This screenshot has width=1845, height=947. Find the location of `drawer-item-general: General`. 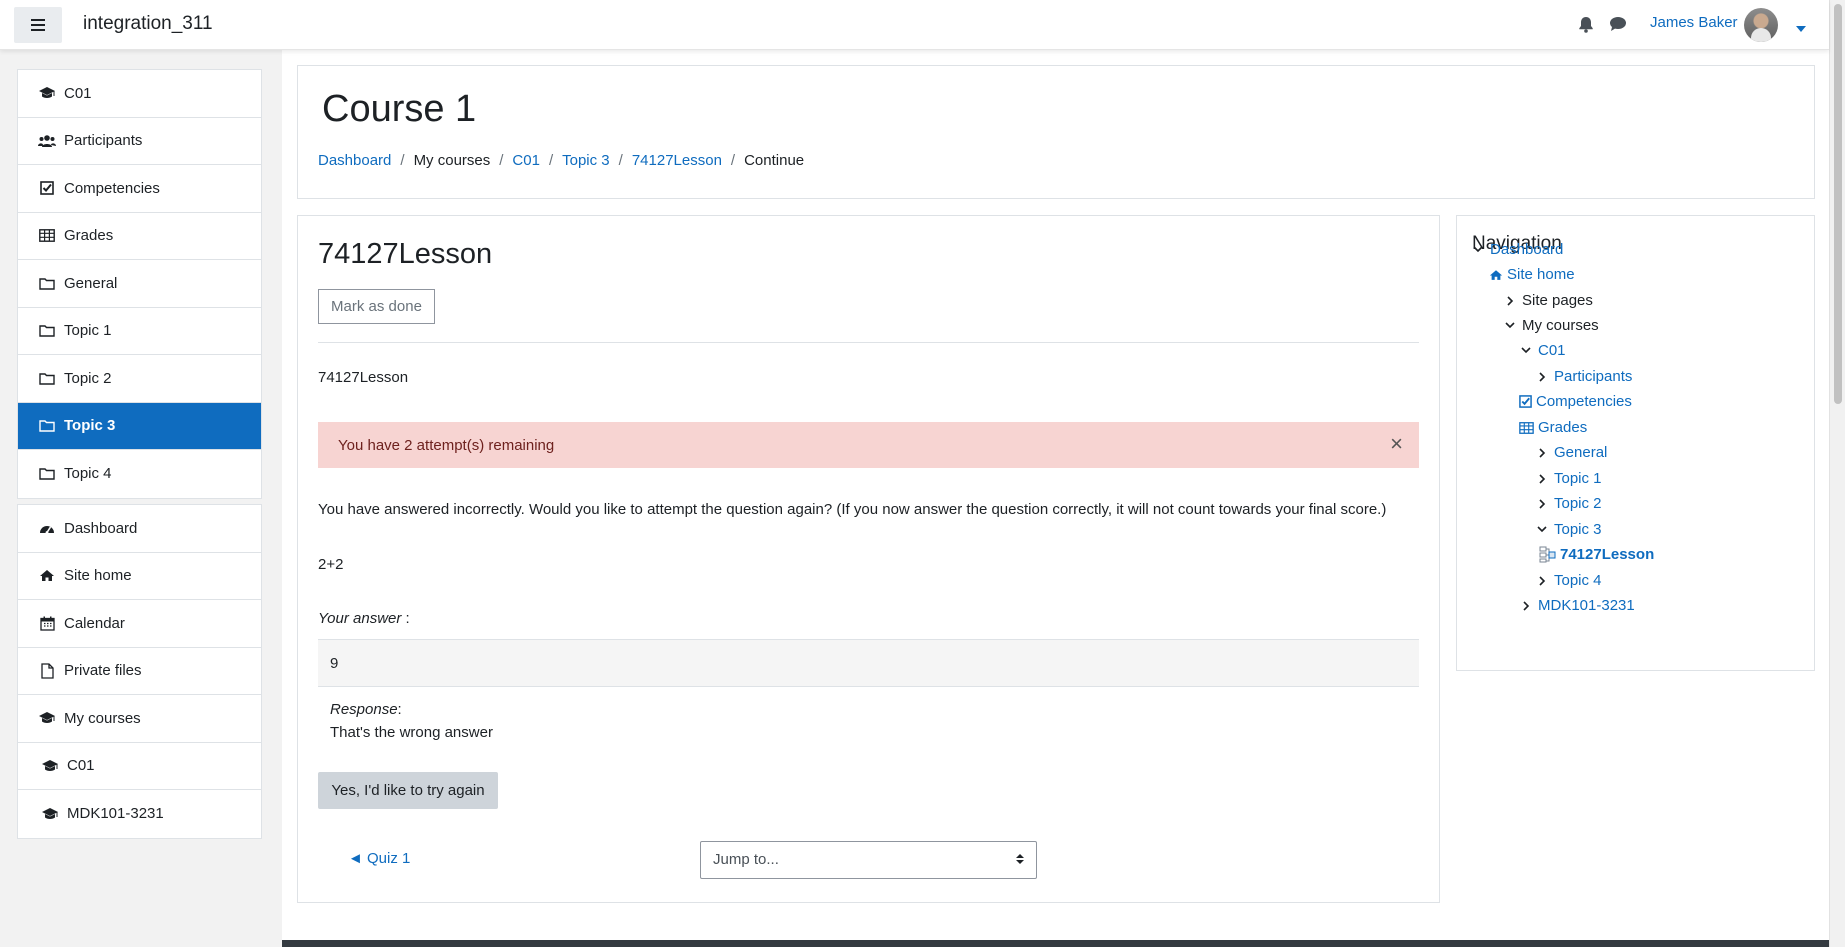

drawer-item-general: General is located at coordinates (139, 284).